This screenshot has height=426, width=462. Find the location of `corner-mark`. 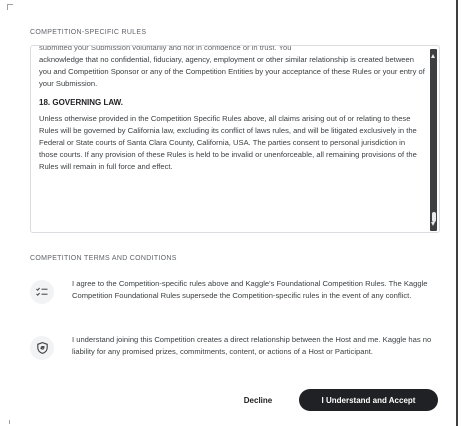

corner-mark is located at coordinates (10, 7).